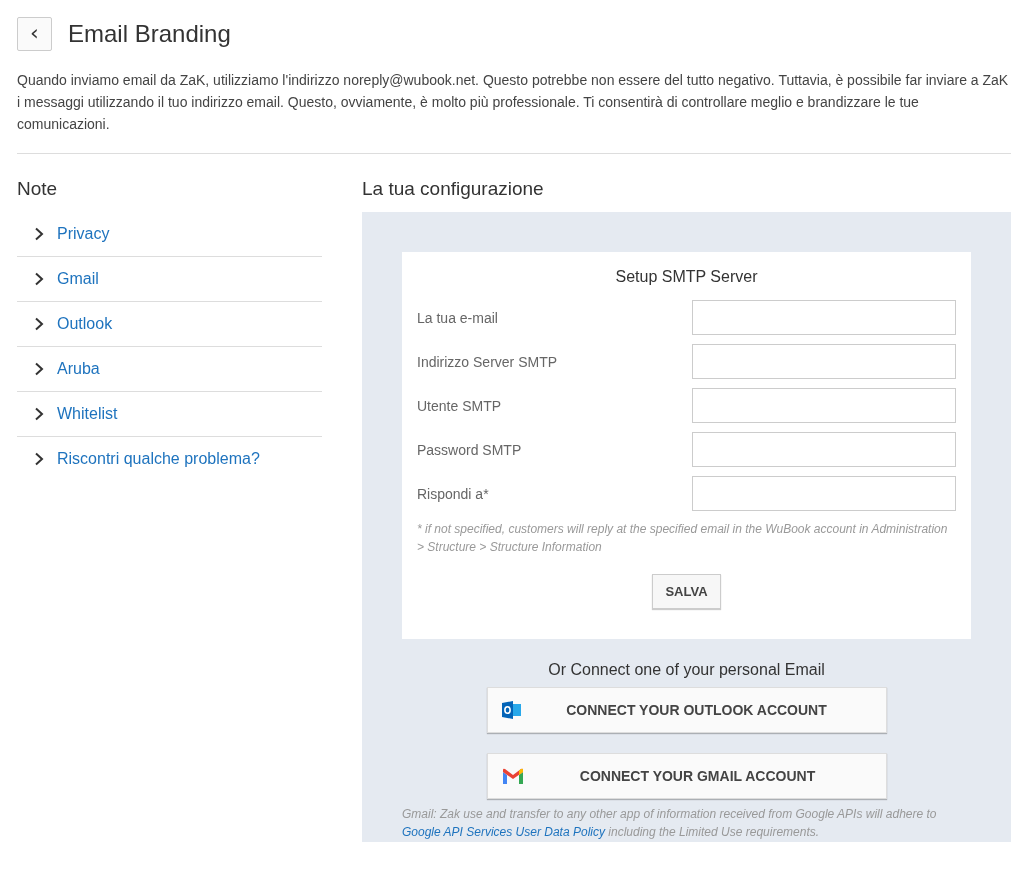 The width and height of the screenshot is (1028, 883). Describe the element at coordinates (149, 34) in the screenshot. I see `page-title: Email Branding` at that location.